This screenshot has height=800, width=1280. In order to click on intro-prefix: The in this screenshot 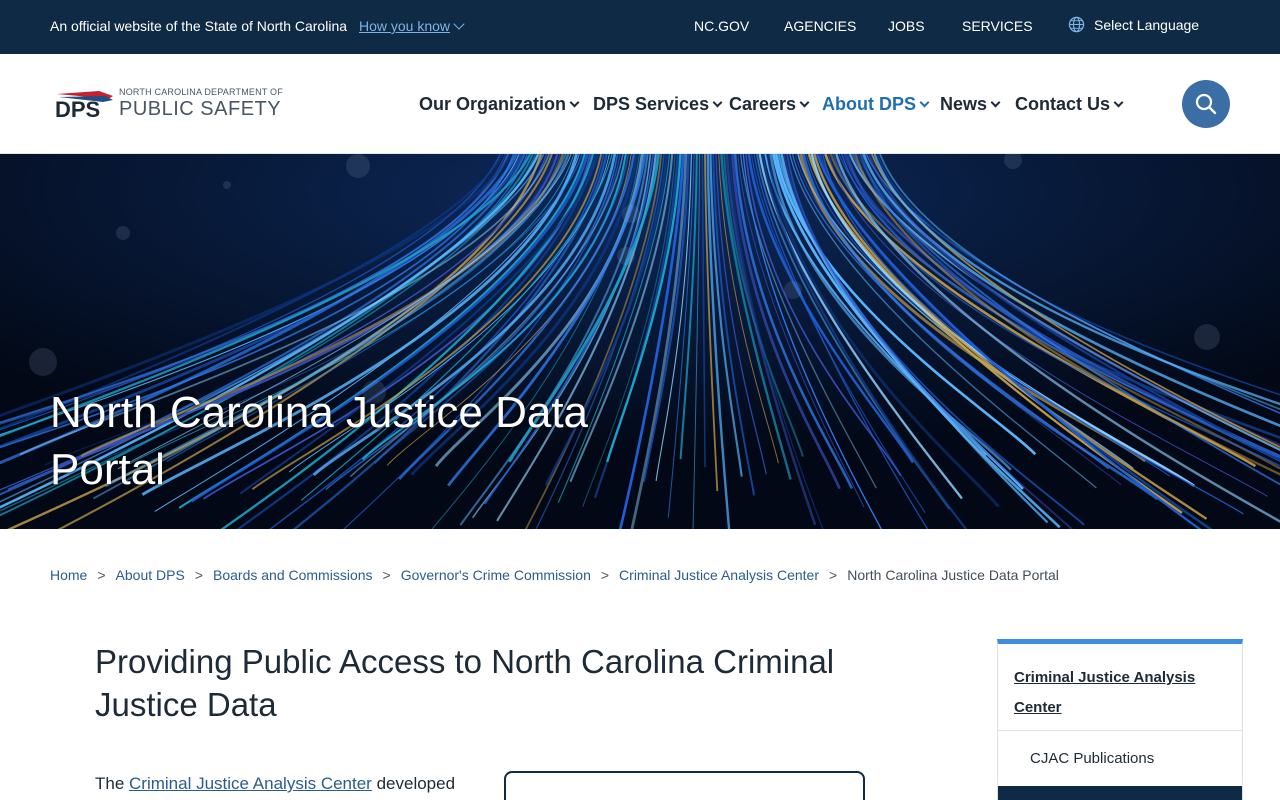, I will do `click(110, 783)`.